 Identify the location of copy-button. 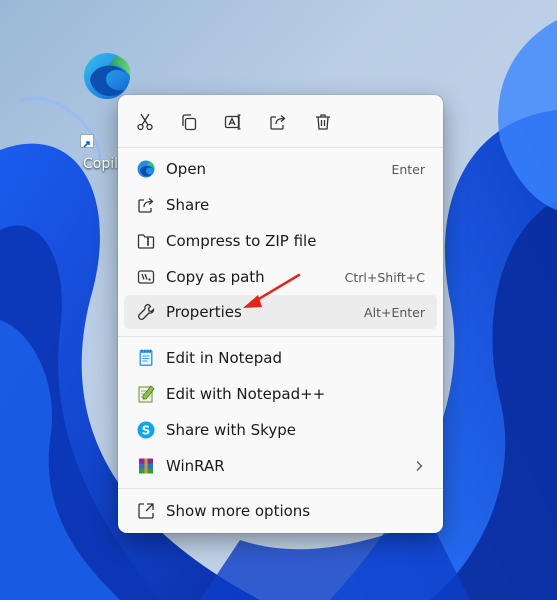
(189, 122).